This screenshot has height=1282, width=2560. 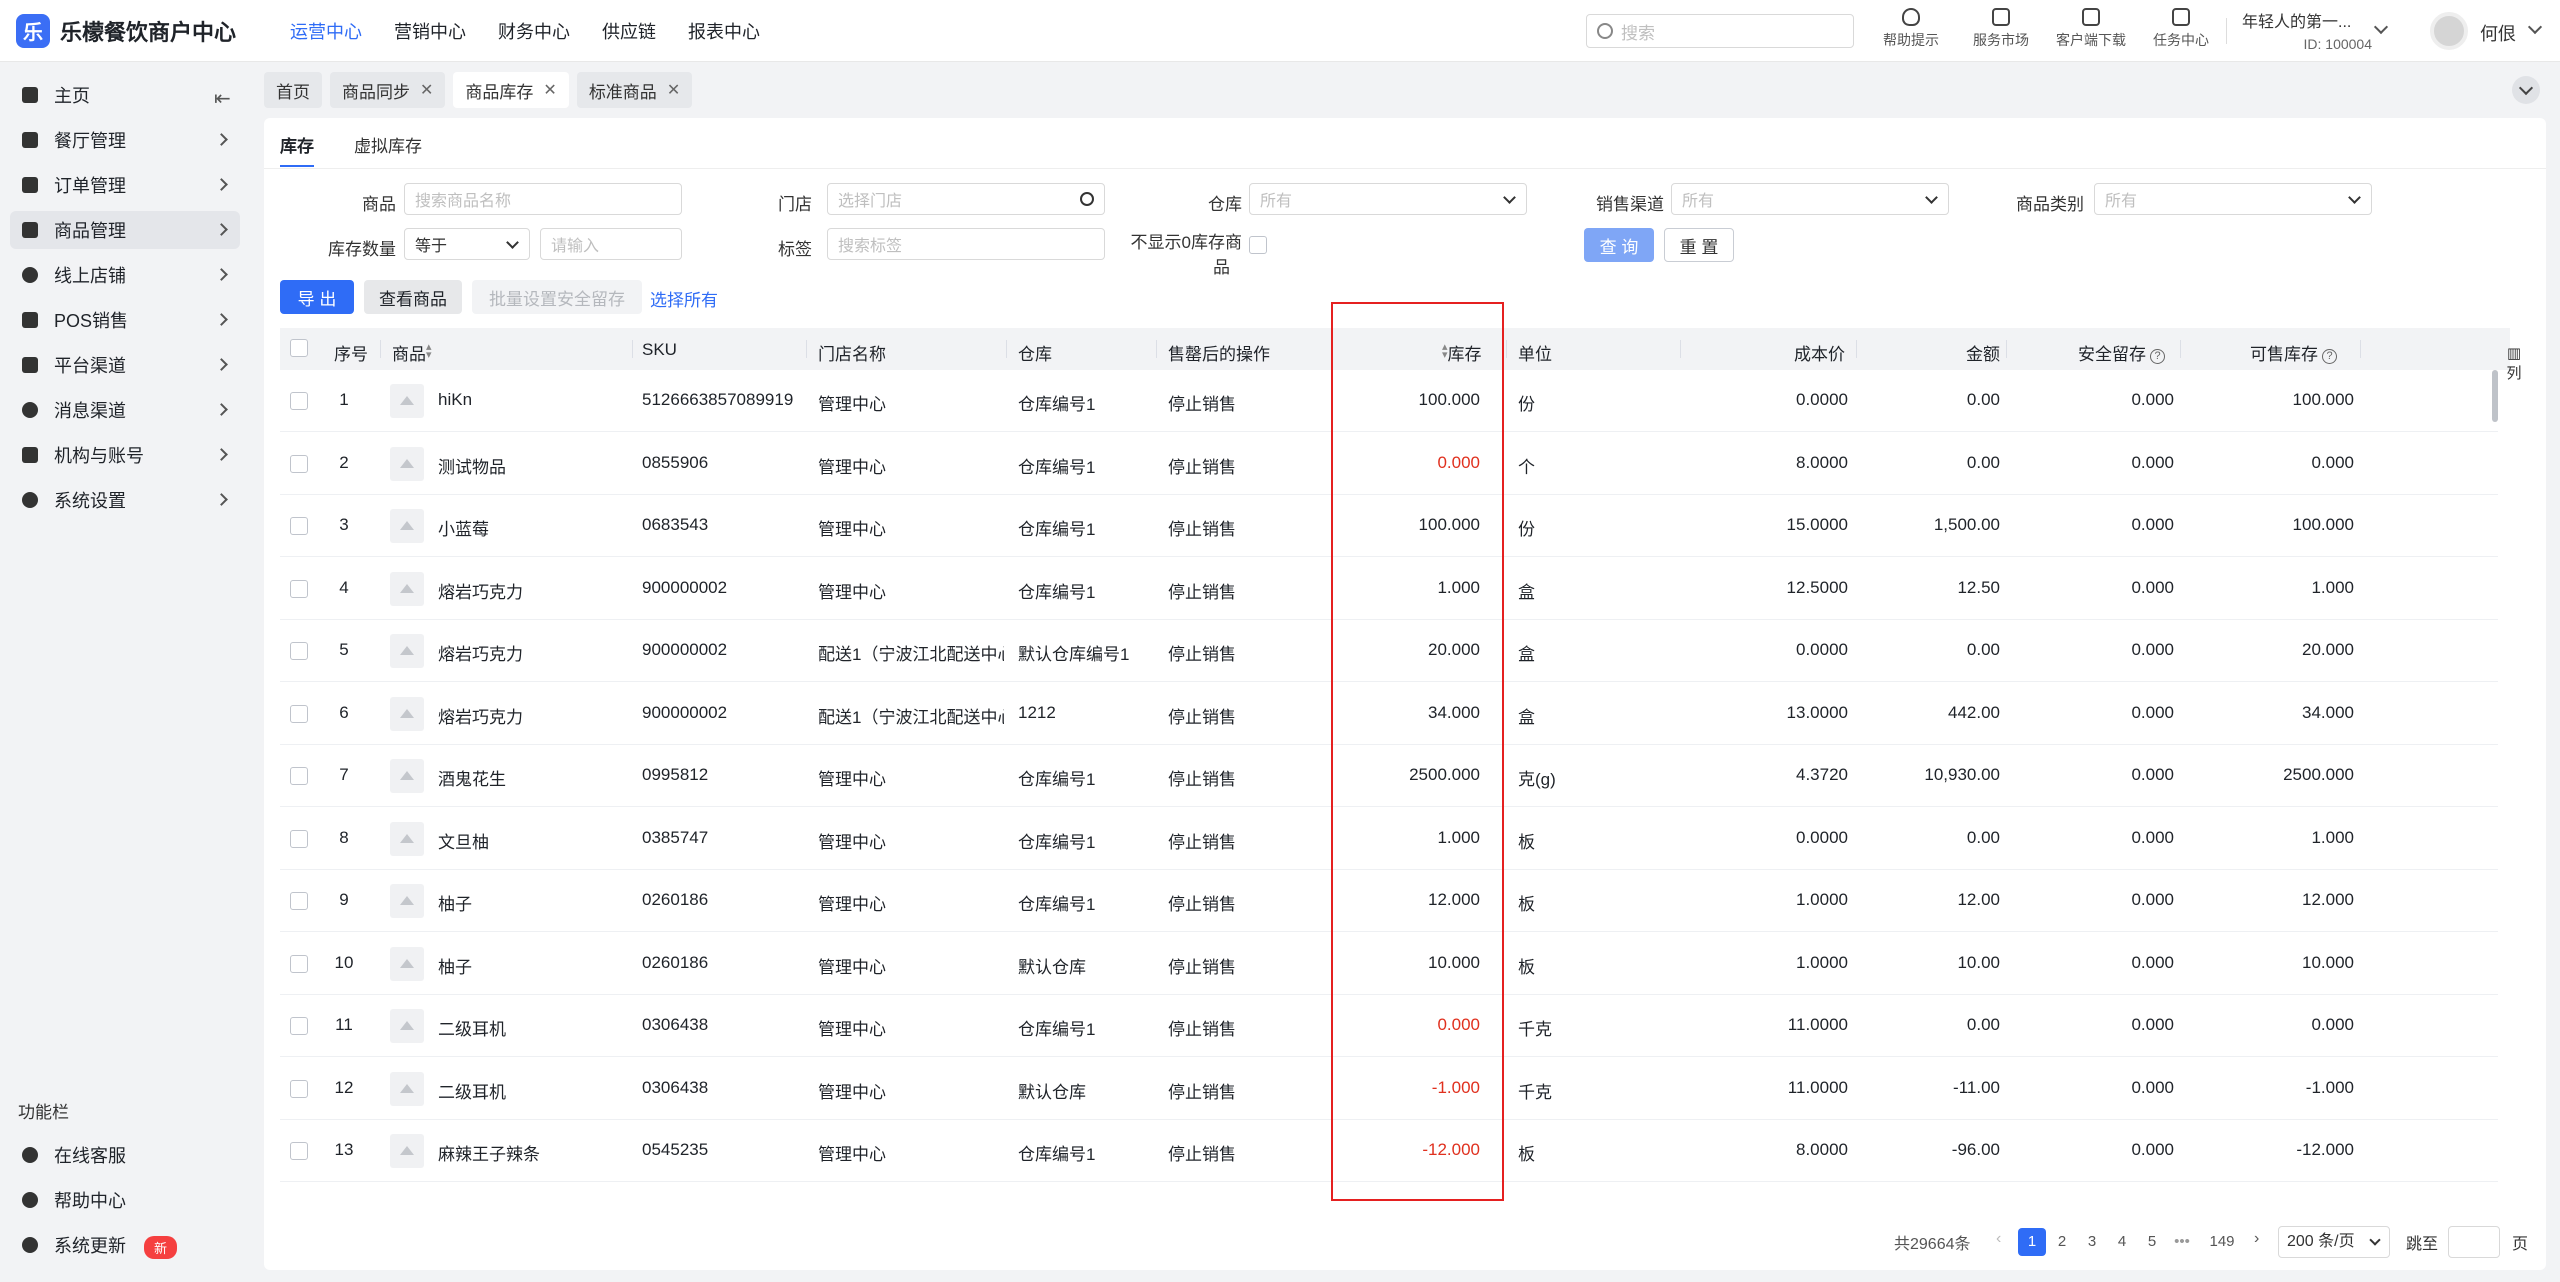 What do you see at coordinates (2495, 396) in the screenshot?
I see `table-scrollbar` at bounding box center [2495, 396].